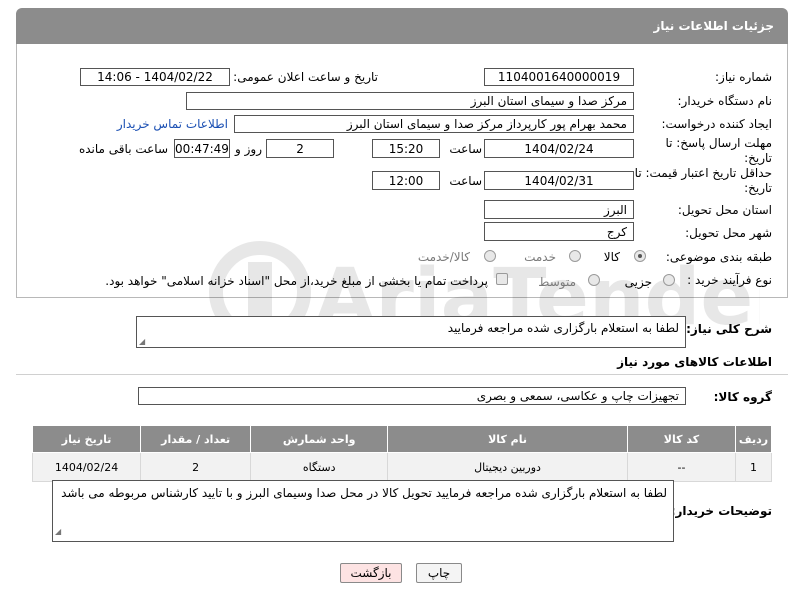  I want to click on category-goods-radio, so click(640, 256).